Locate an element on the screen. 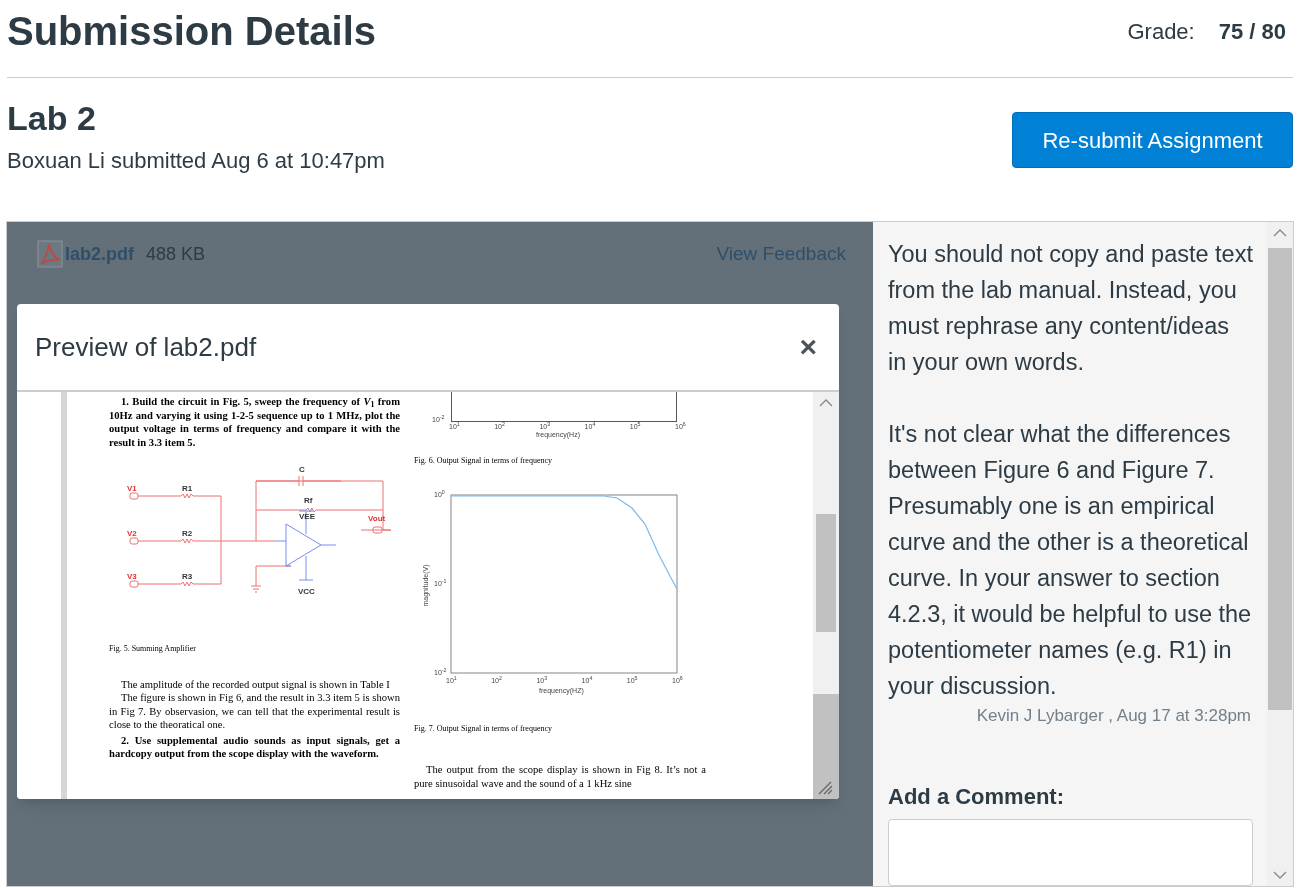 The height and width of the screenshot is (888, 1300). document-paragraph: 2. Use supplemental audio sounds as input signals, get a hardcopy output from the scope display with the waveform. is located at coordinates (254, 747).